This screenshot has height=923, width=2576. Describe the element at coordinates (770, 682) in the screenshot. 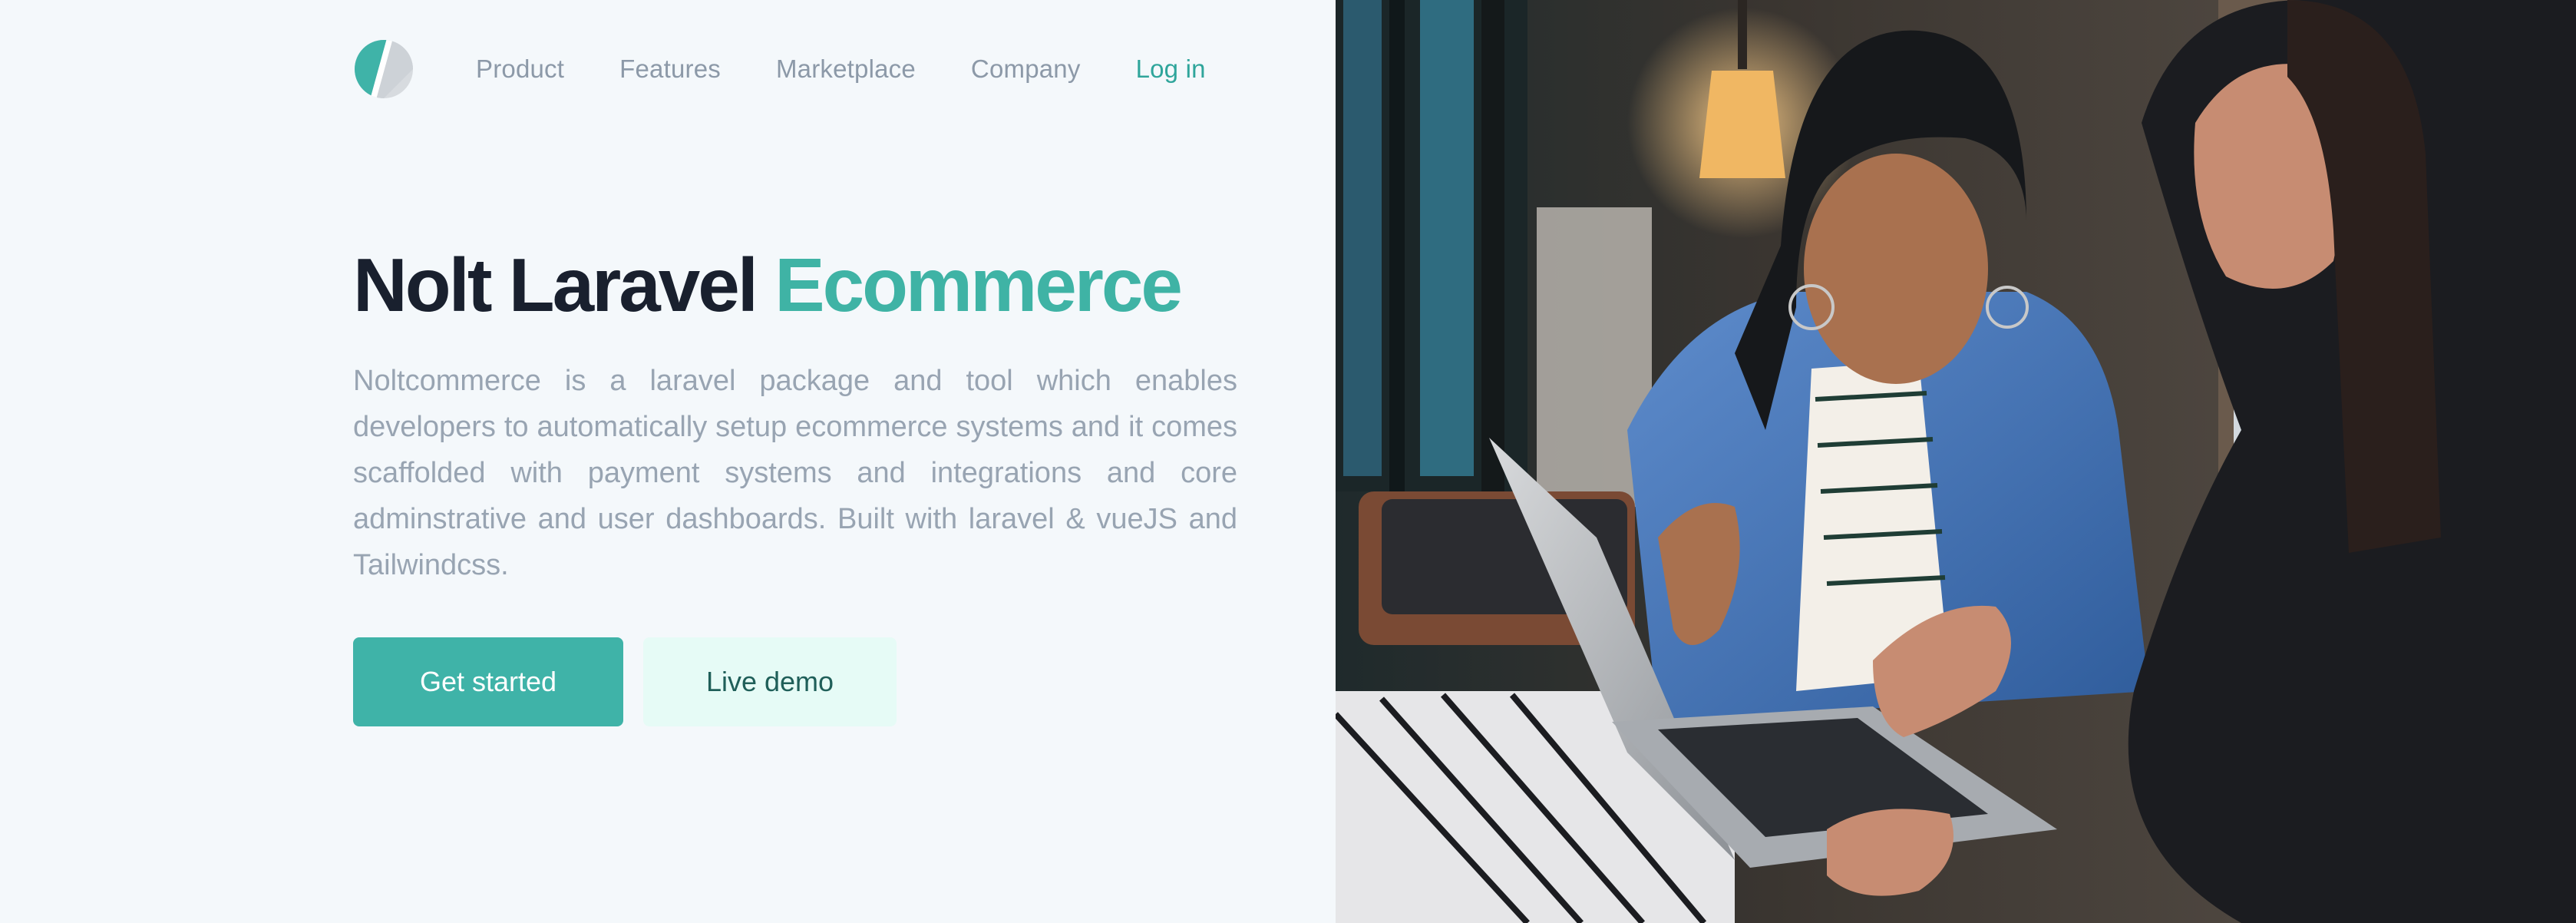

I see `live-demo-button: Live demo` at that location.